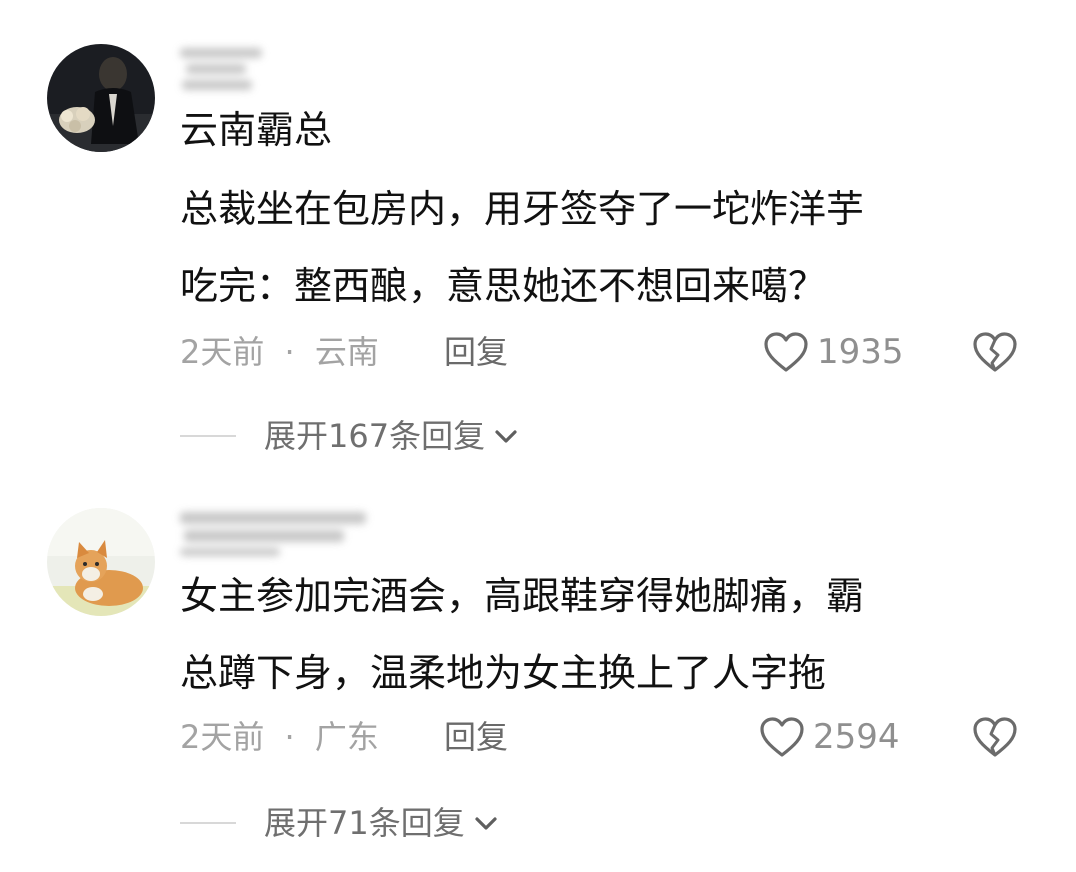  I want to click on avatar-cat-icon, so click(101, 562).